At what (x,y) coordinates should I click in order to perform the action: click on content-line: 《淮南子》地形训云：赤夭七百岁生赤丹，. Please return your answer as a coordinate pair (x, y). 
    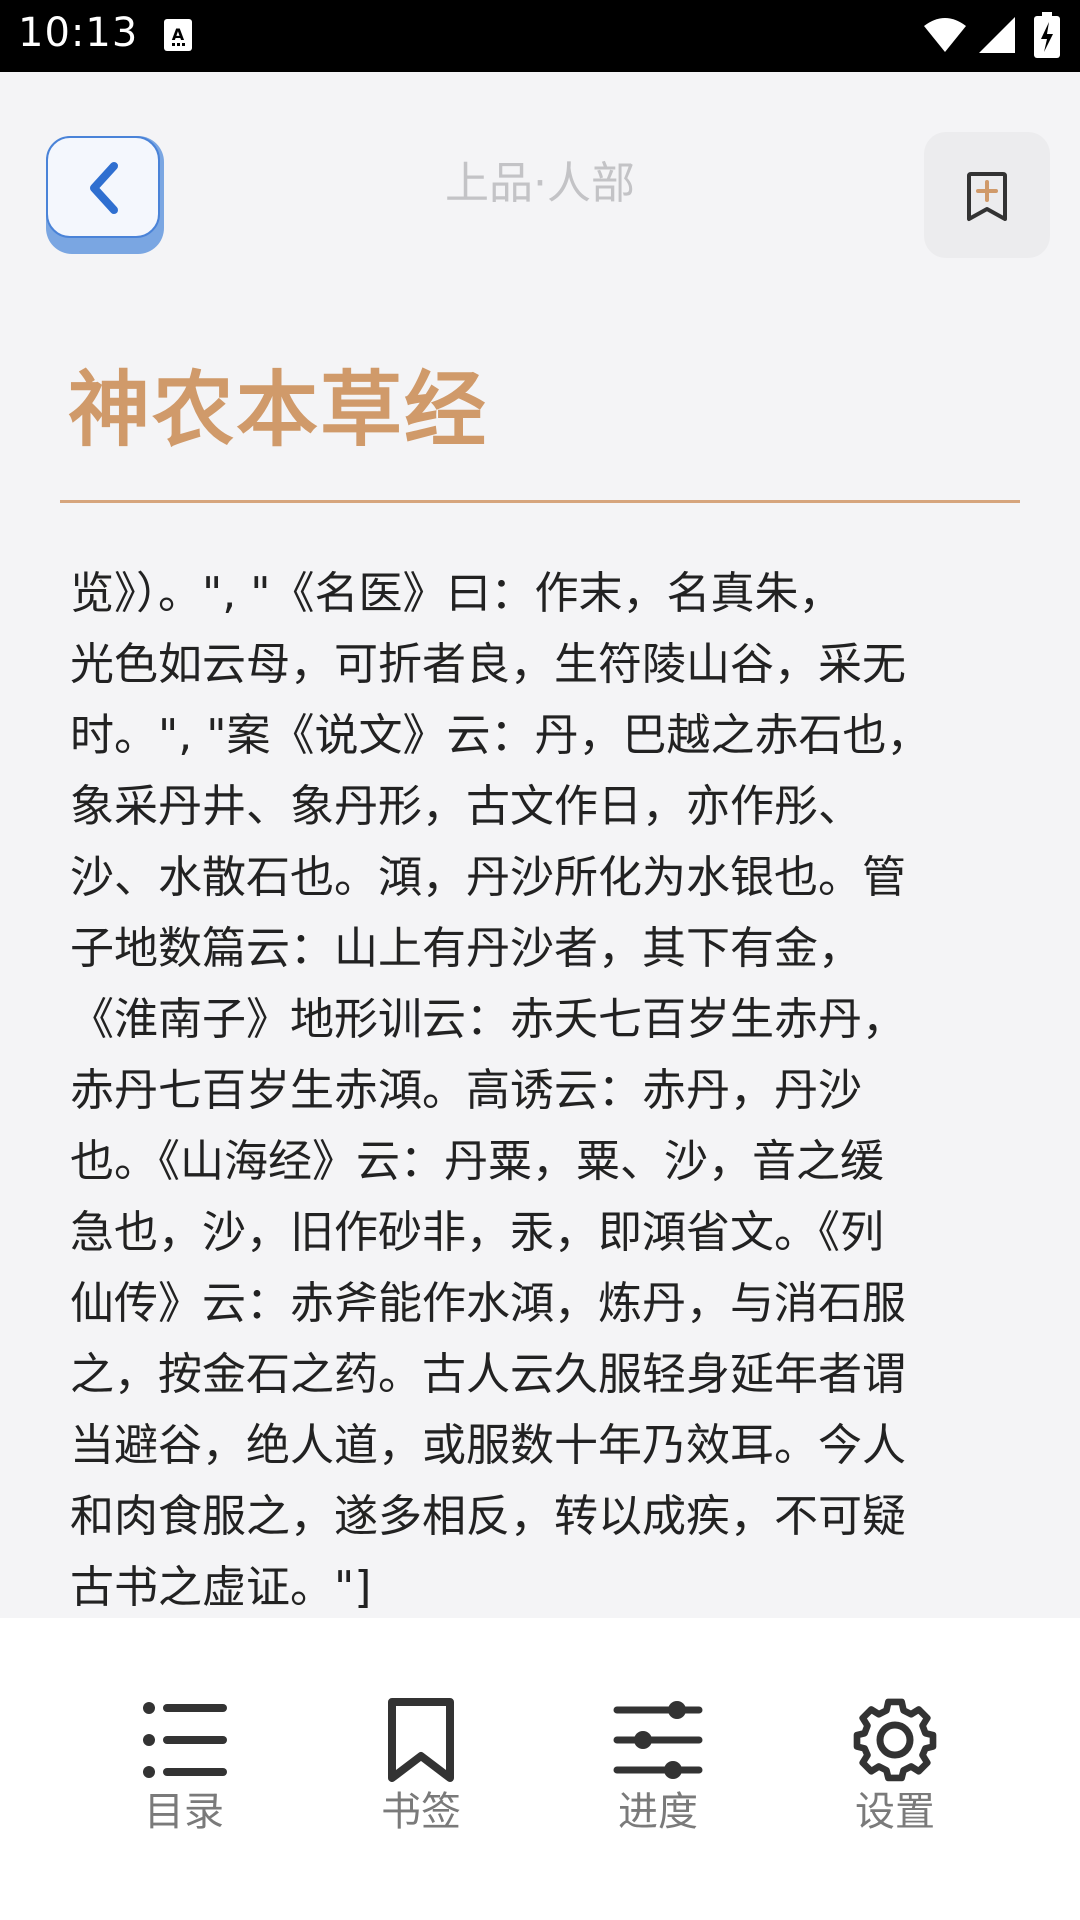
    Looking at the image, I should click on (488, 1019).